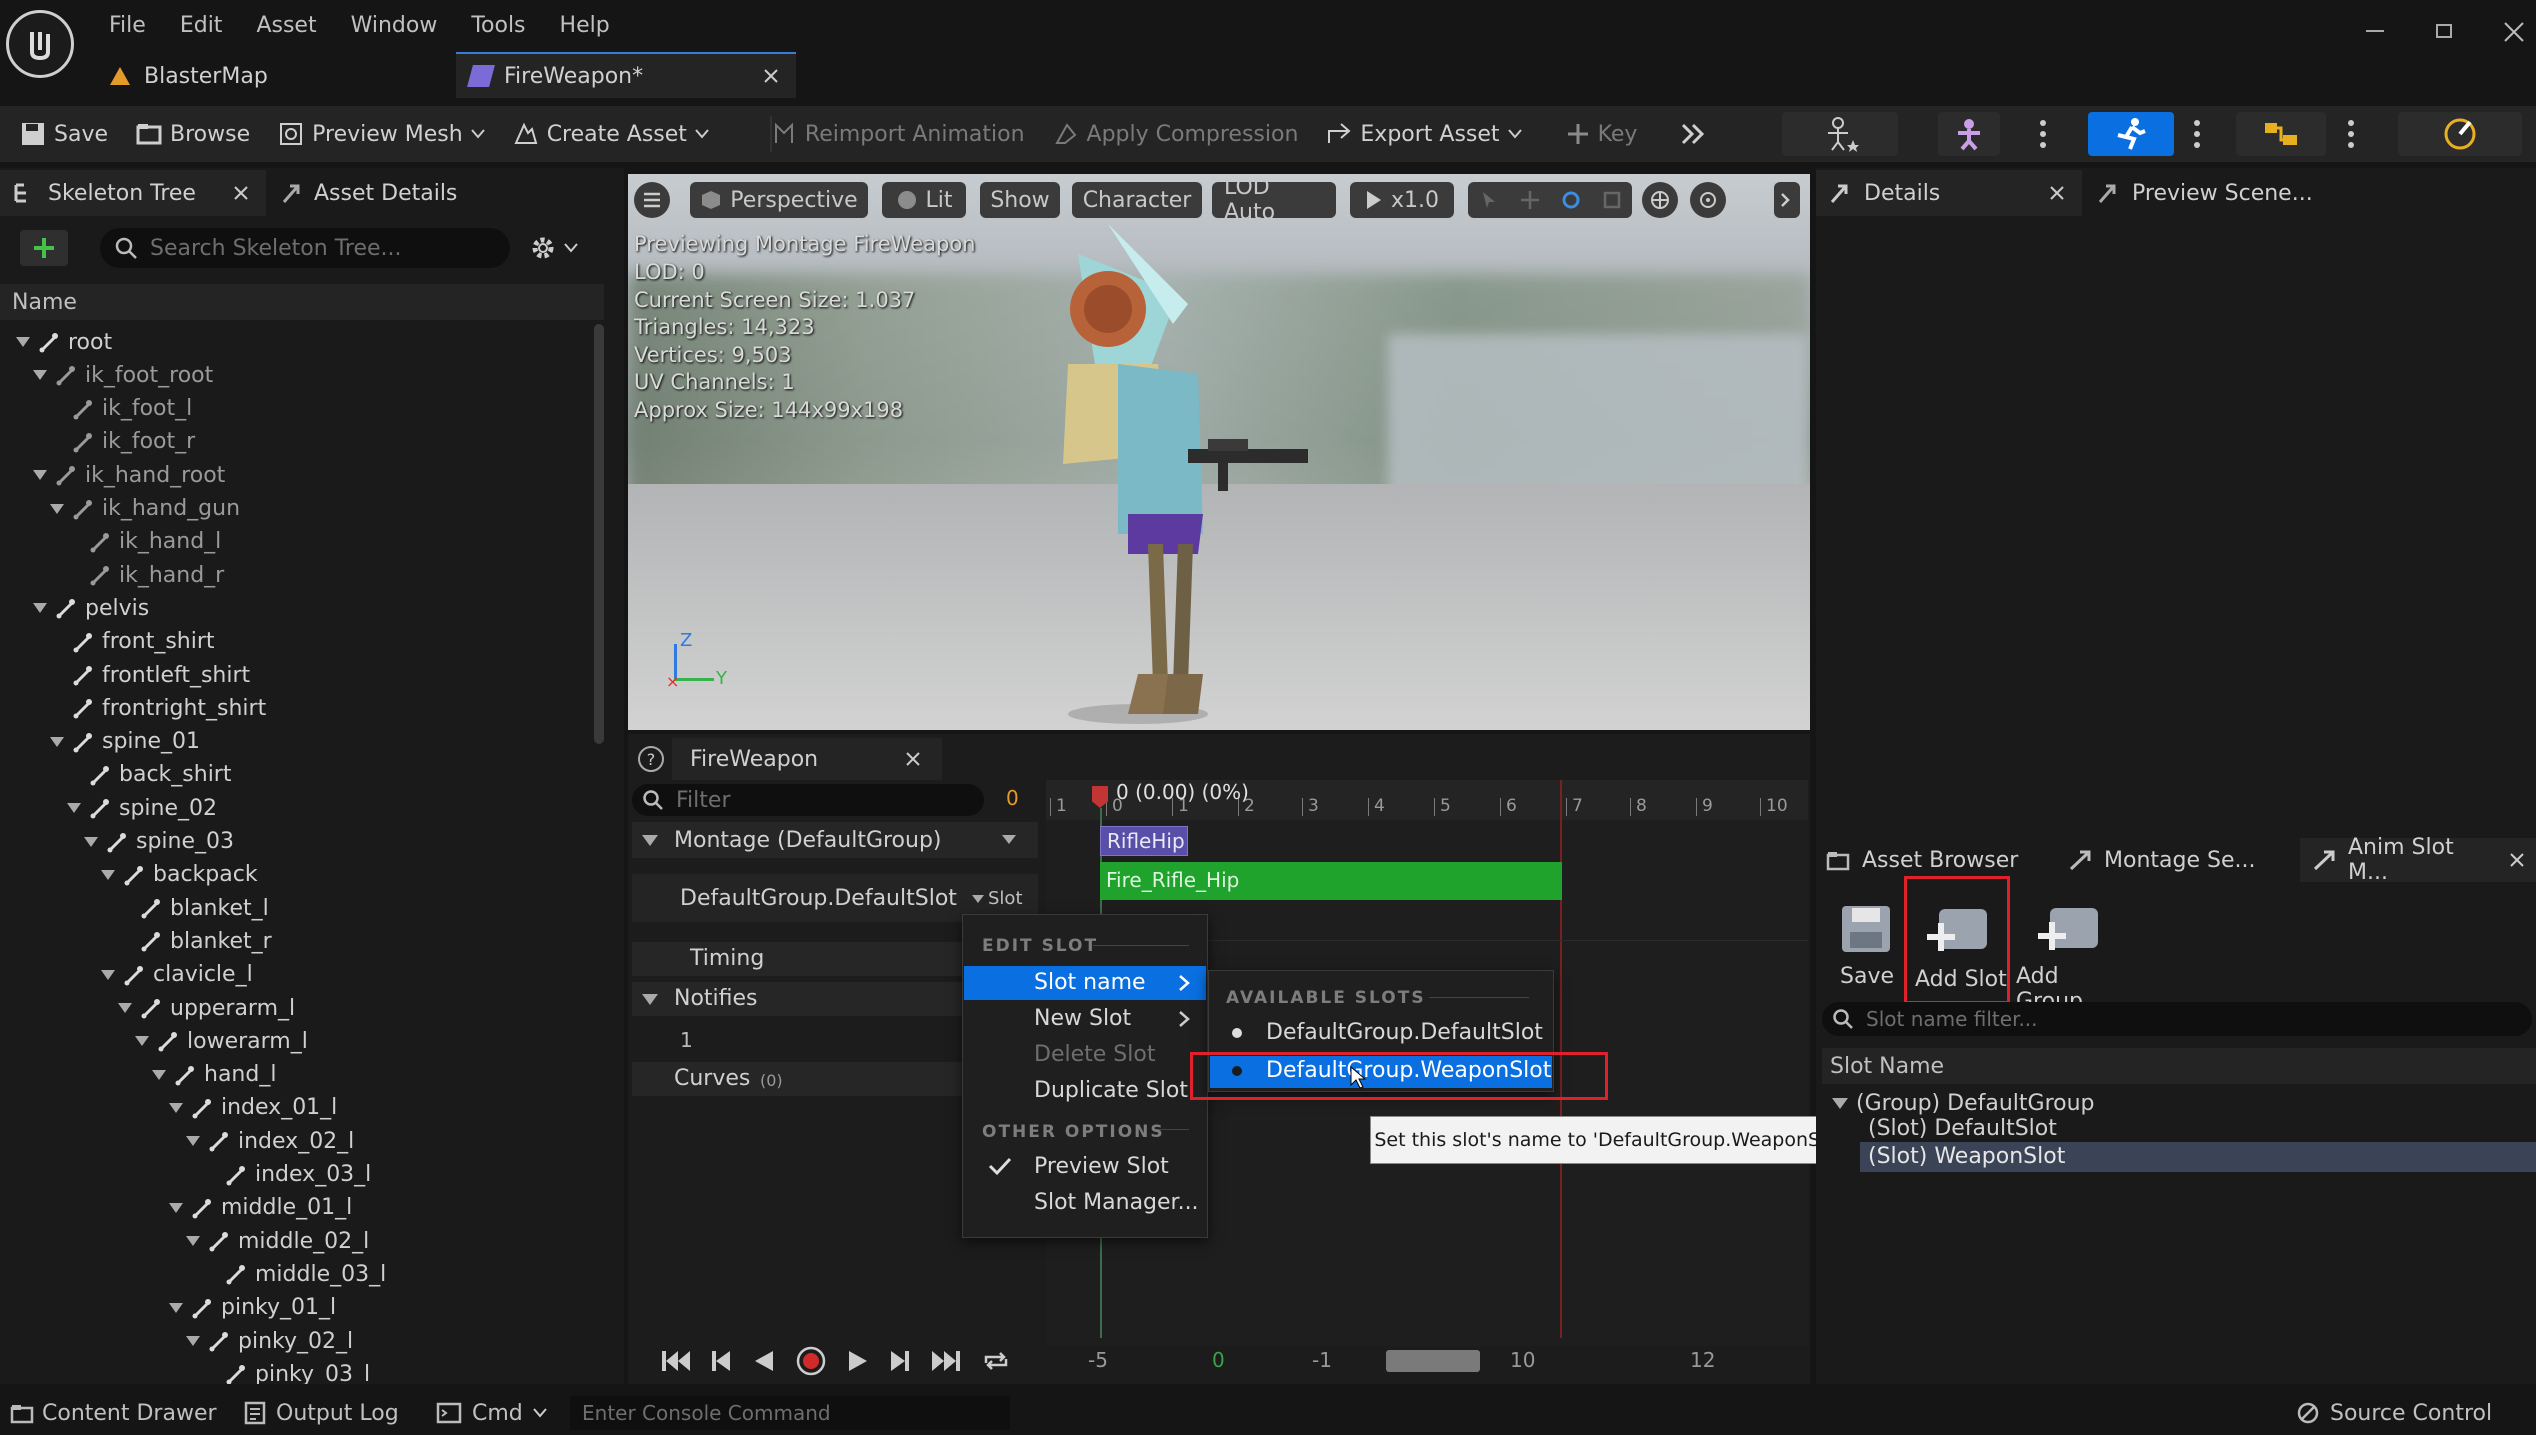  What do you see at coordinates (1957, 940) in the screenshot?
I see `add-slot-button: Add Slot` at bounding box center [1957, 940].